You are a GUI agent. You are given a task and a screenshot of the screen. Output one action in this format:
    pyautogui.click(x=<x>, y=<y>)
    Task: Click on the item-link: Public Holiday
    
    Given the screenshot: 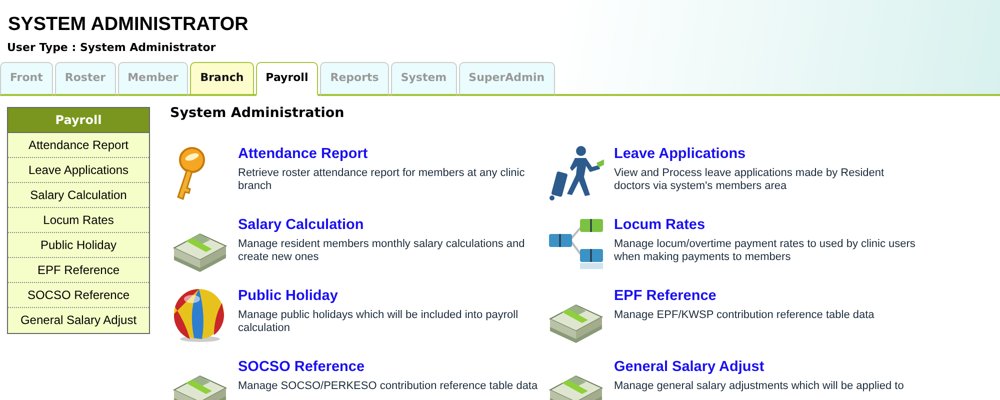 What is the action you would take?
    pyautogui.click(x=288, y=296)
    